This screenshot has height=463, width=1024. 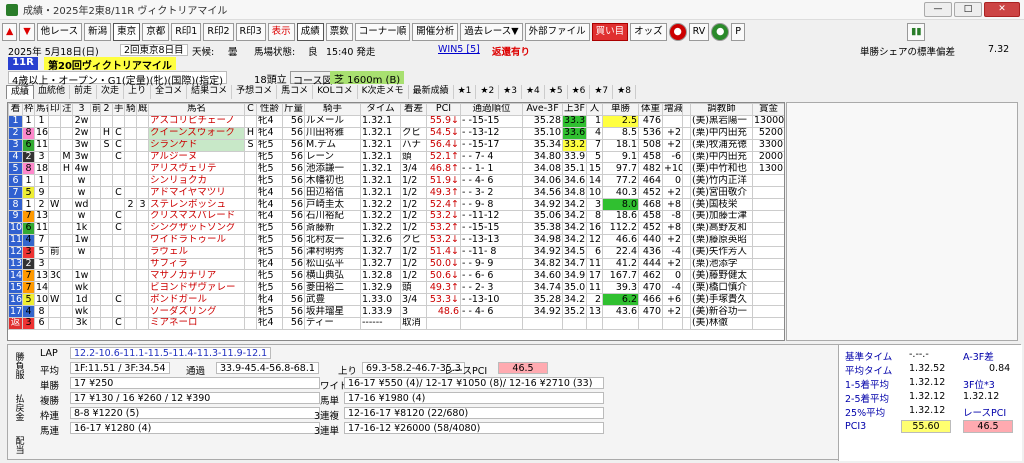 I want to click on corner-order-button: コーナー順, so click(x=382, y=32).